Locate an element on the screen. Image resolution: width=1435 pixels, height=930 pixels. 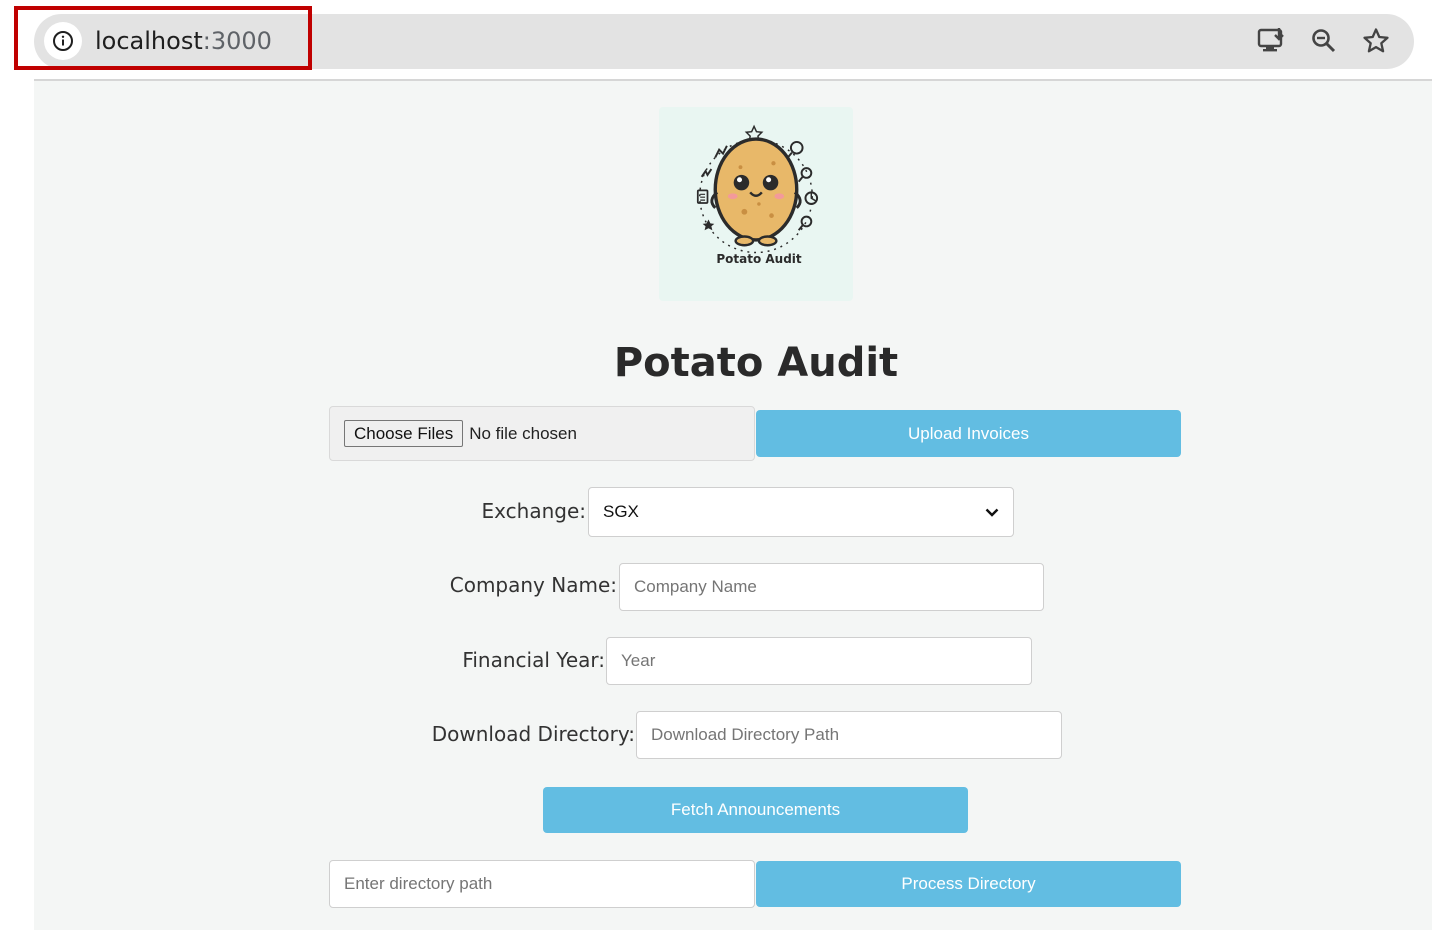
upload-invoices-button: Upload Invoices is located at coordinates (968, 433).